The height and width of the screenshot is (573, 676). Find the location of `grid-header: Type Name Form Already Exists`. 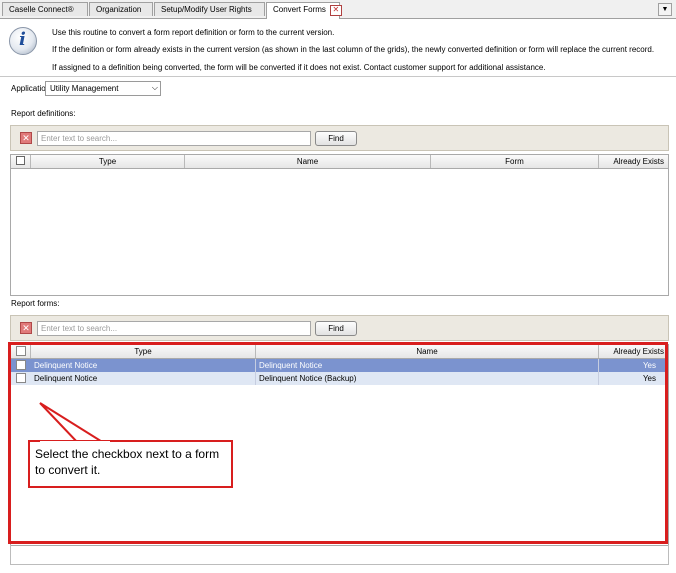

grid-header: Type Name Form Already Exists is located at coordinates (339, 162).